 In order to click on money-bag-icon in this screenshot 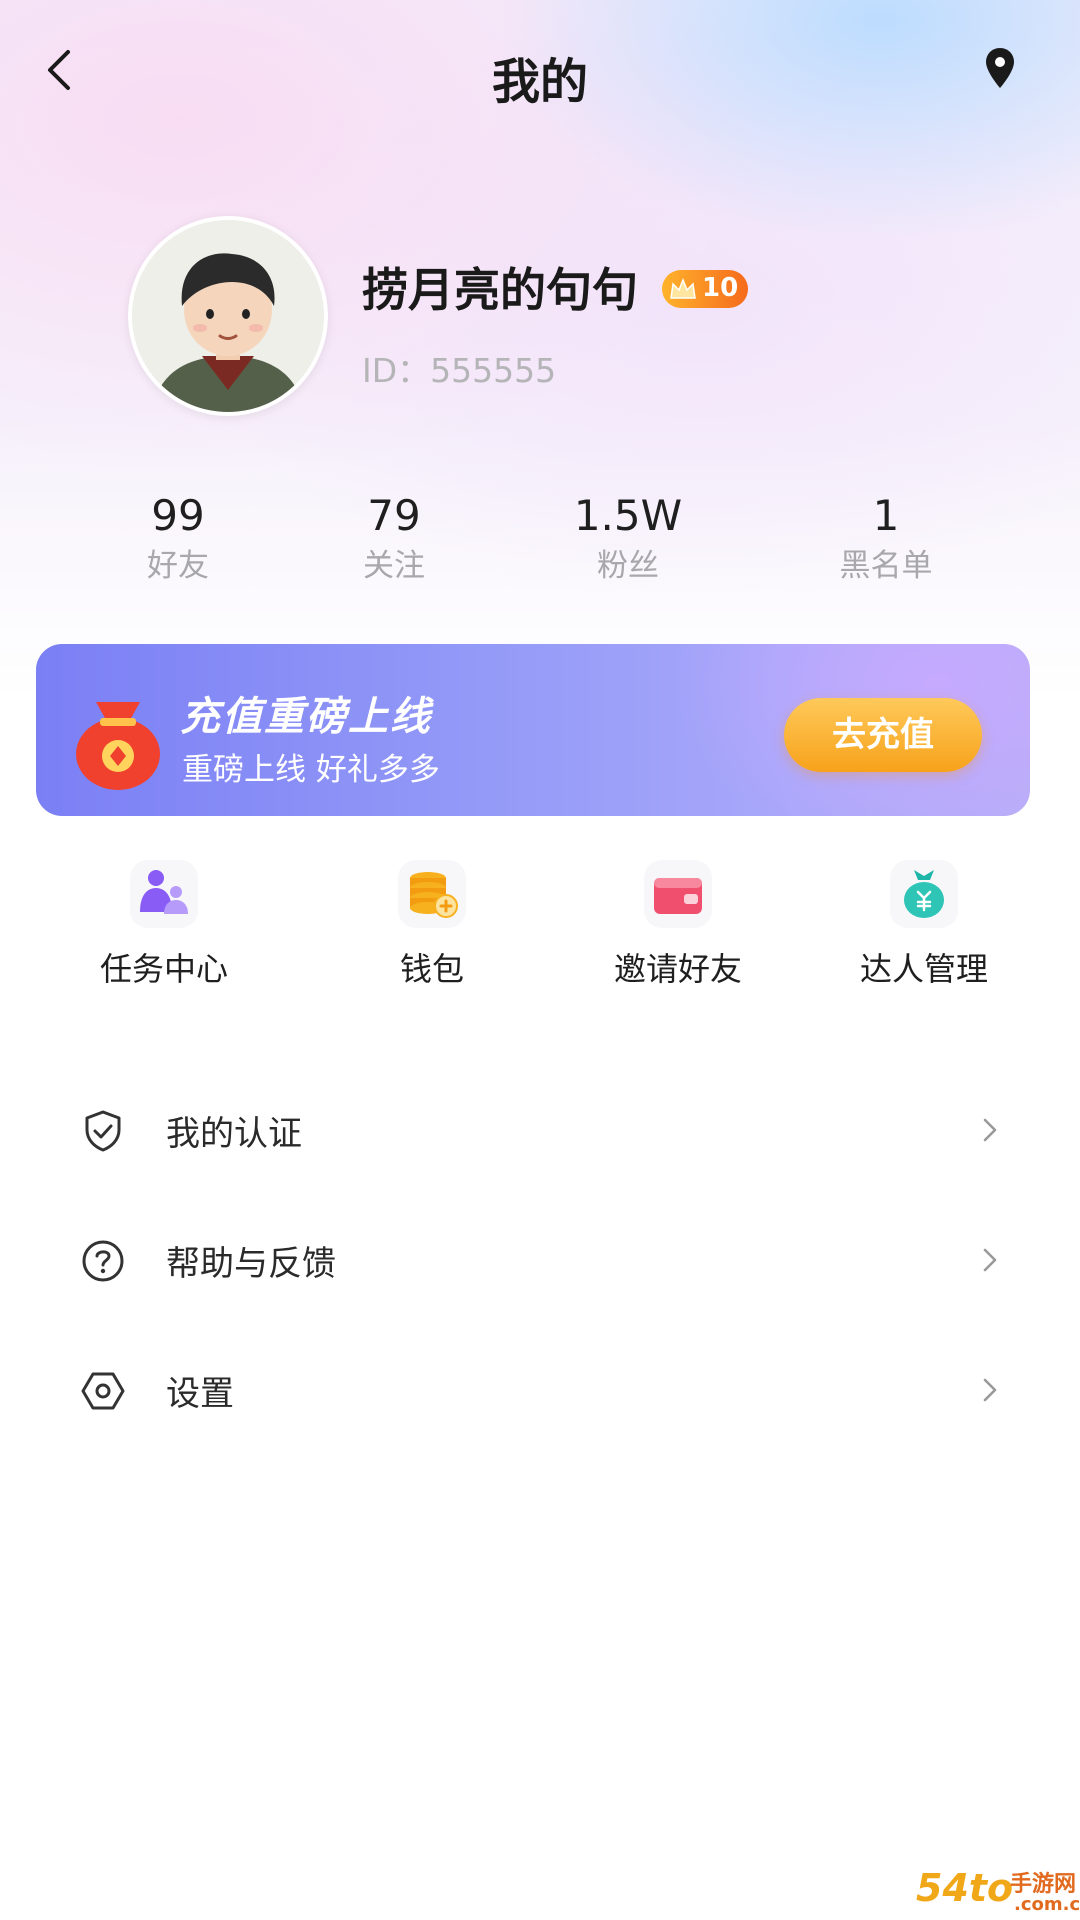, I will do `click(924, 894)`.